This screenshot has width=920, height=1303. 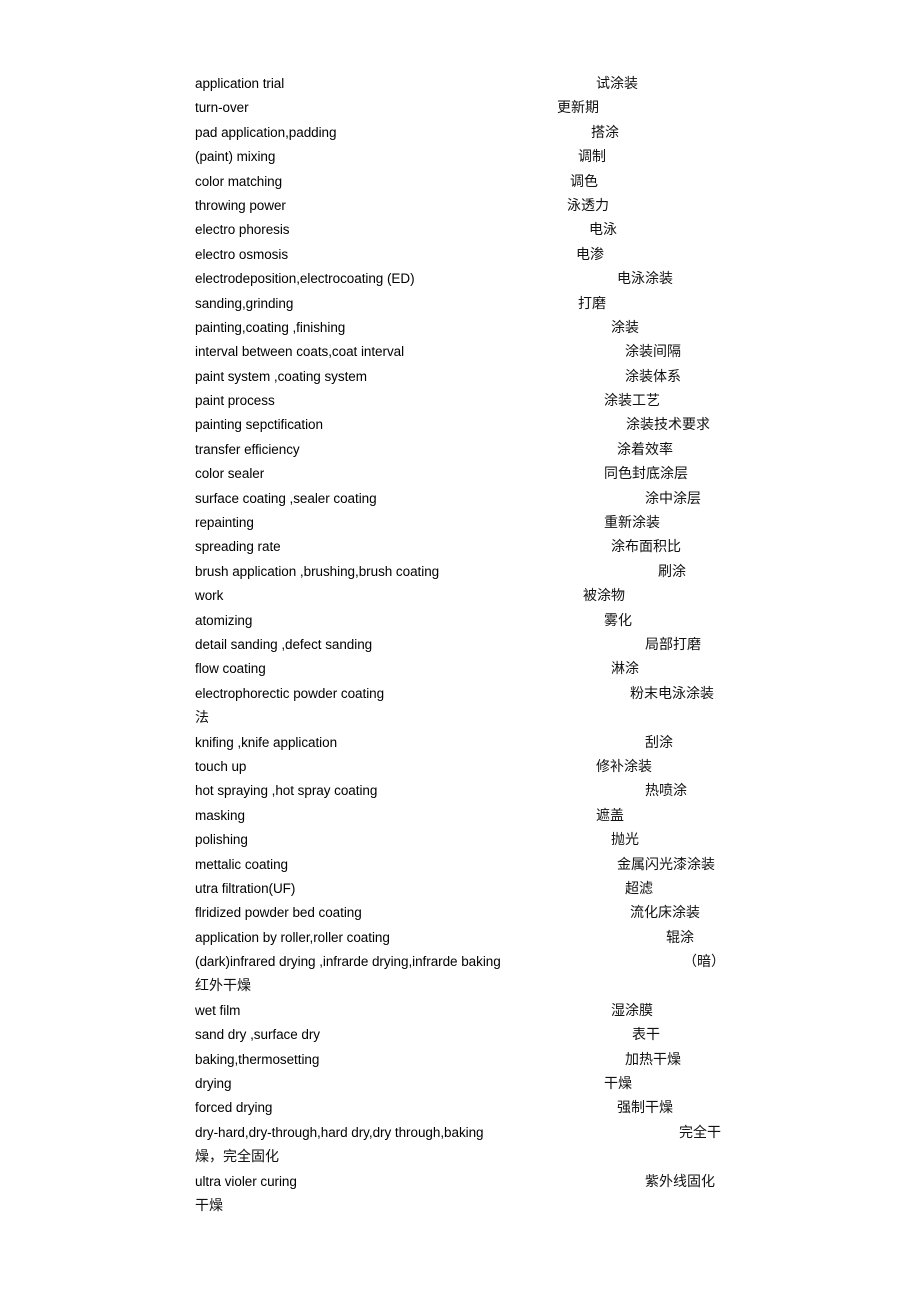 I want to click on glossary-entry-row: drying 干燥, so click(x=465, y=1084).